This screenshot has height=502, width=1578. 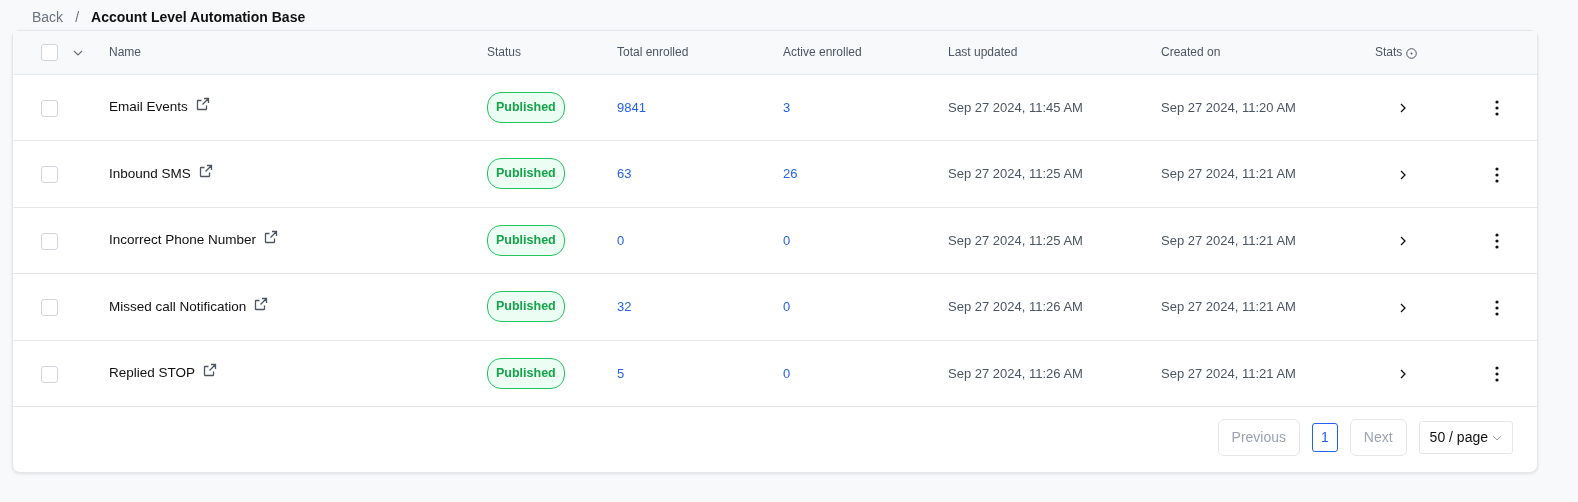 What do you see at coordinates (790, 173) in the screenshot?
I see `enrolled-count-link: 26` at bounding box center [790, 173].